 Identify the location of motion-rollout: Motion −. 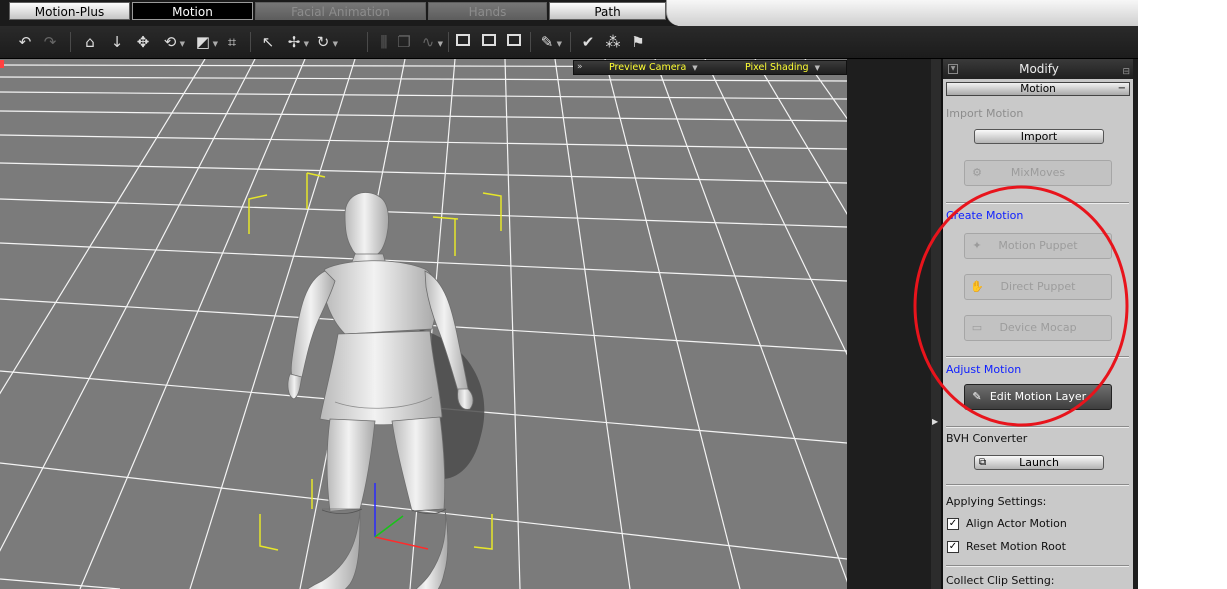
(1038, 89).